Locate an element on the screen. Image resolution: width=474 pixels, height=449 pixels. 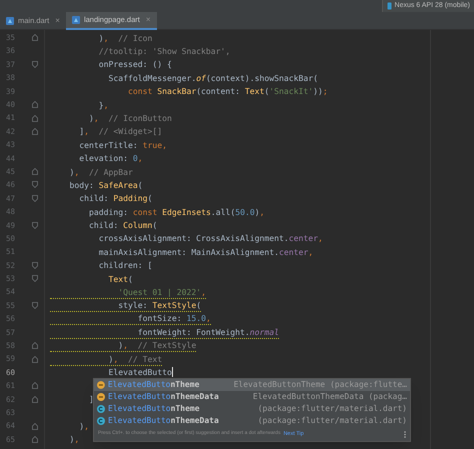
code-line: style: TextStyle( is located at coordinates (126, 305).